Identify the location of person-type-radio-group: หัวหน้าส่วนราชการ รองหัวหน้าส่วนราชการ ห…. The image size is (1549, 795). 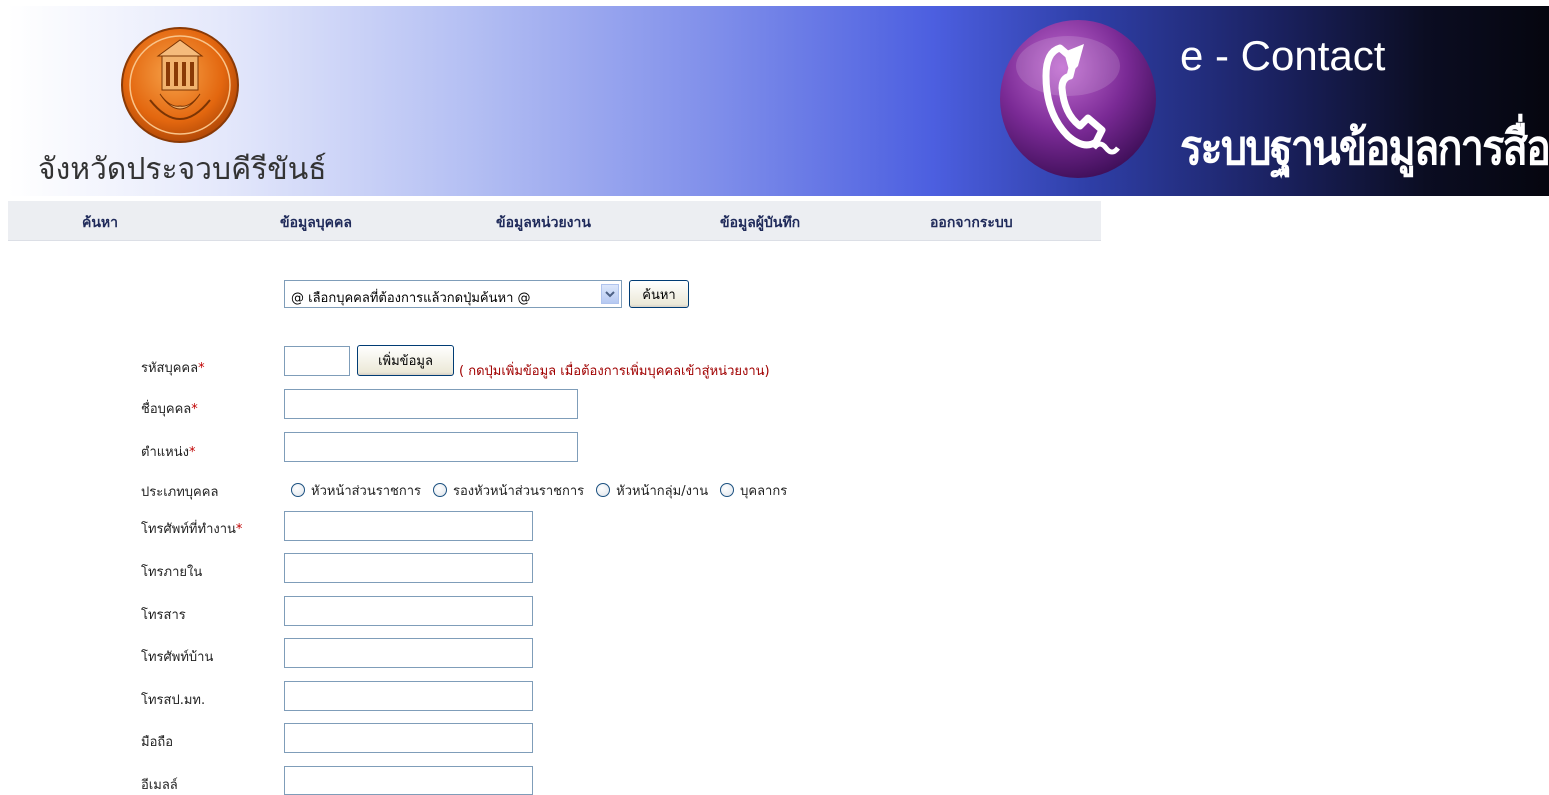
(545, 490).